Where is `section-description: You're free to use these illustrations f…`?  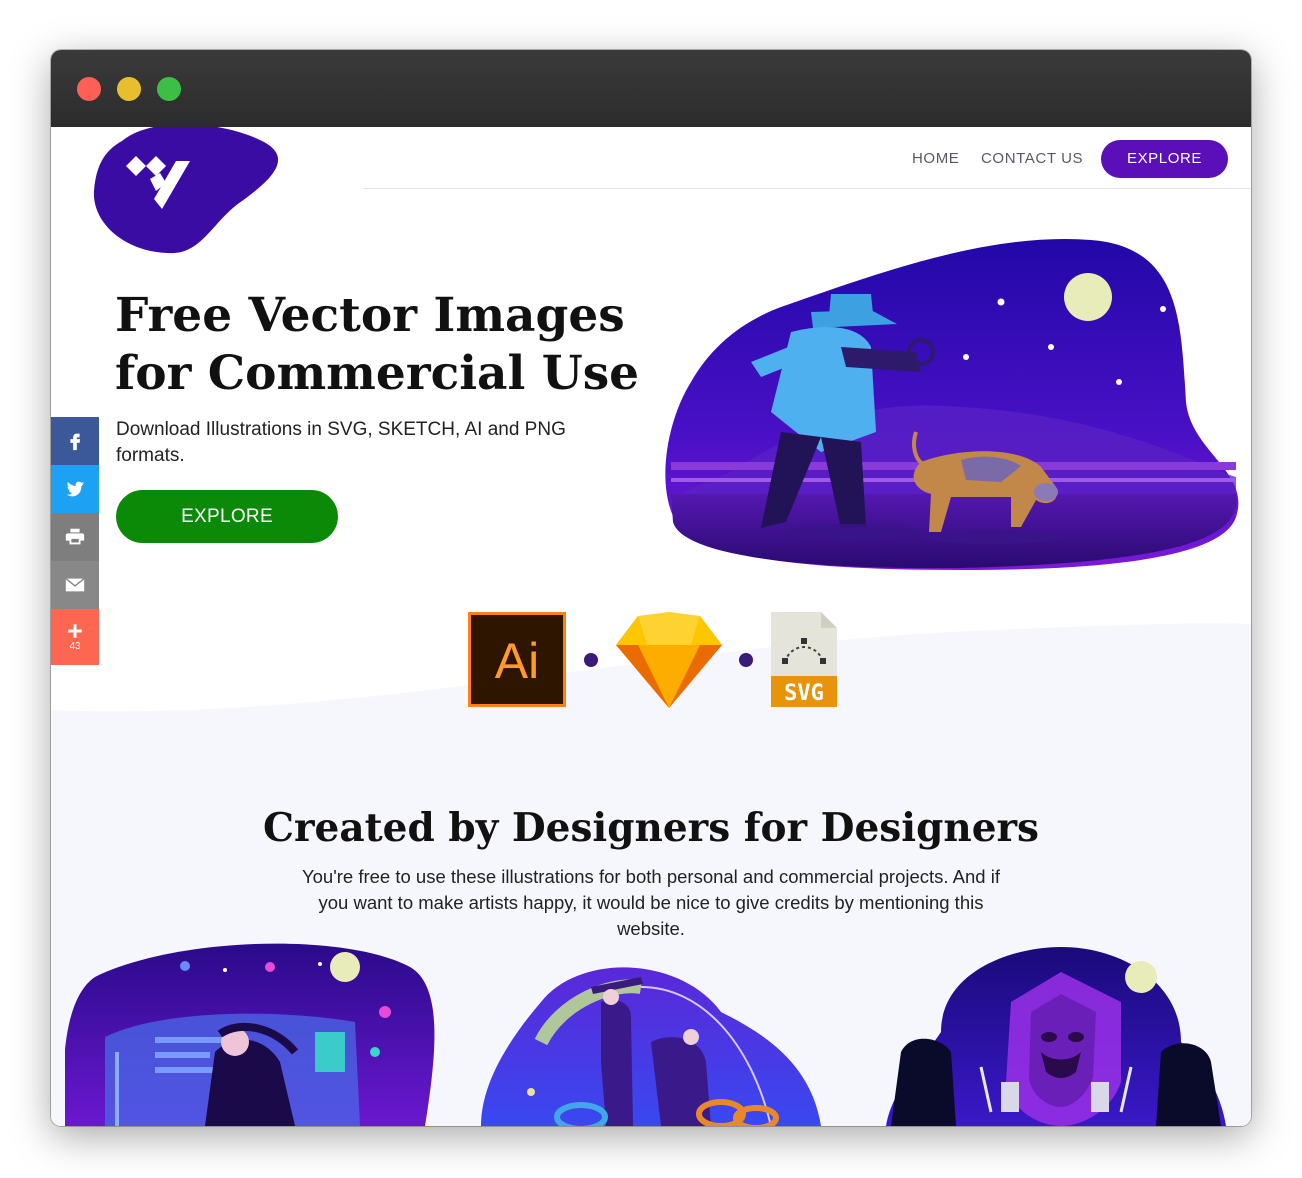
section-description: You're free to use these illustrations f… is located at coordinates (650, 902).